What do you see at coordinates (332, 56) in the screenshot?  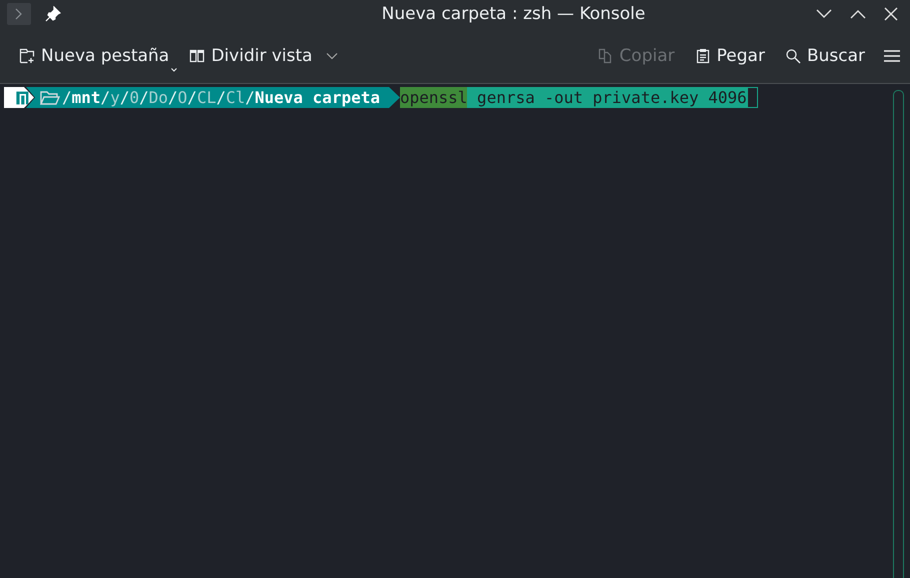 I see `chevron-down-icon` at bounding box center [332, 56].